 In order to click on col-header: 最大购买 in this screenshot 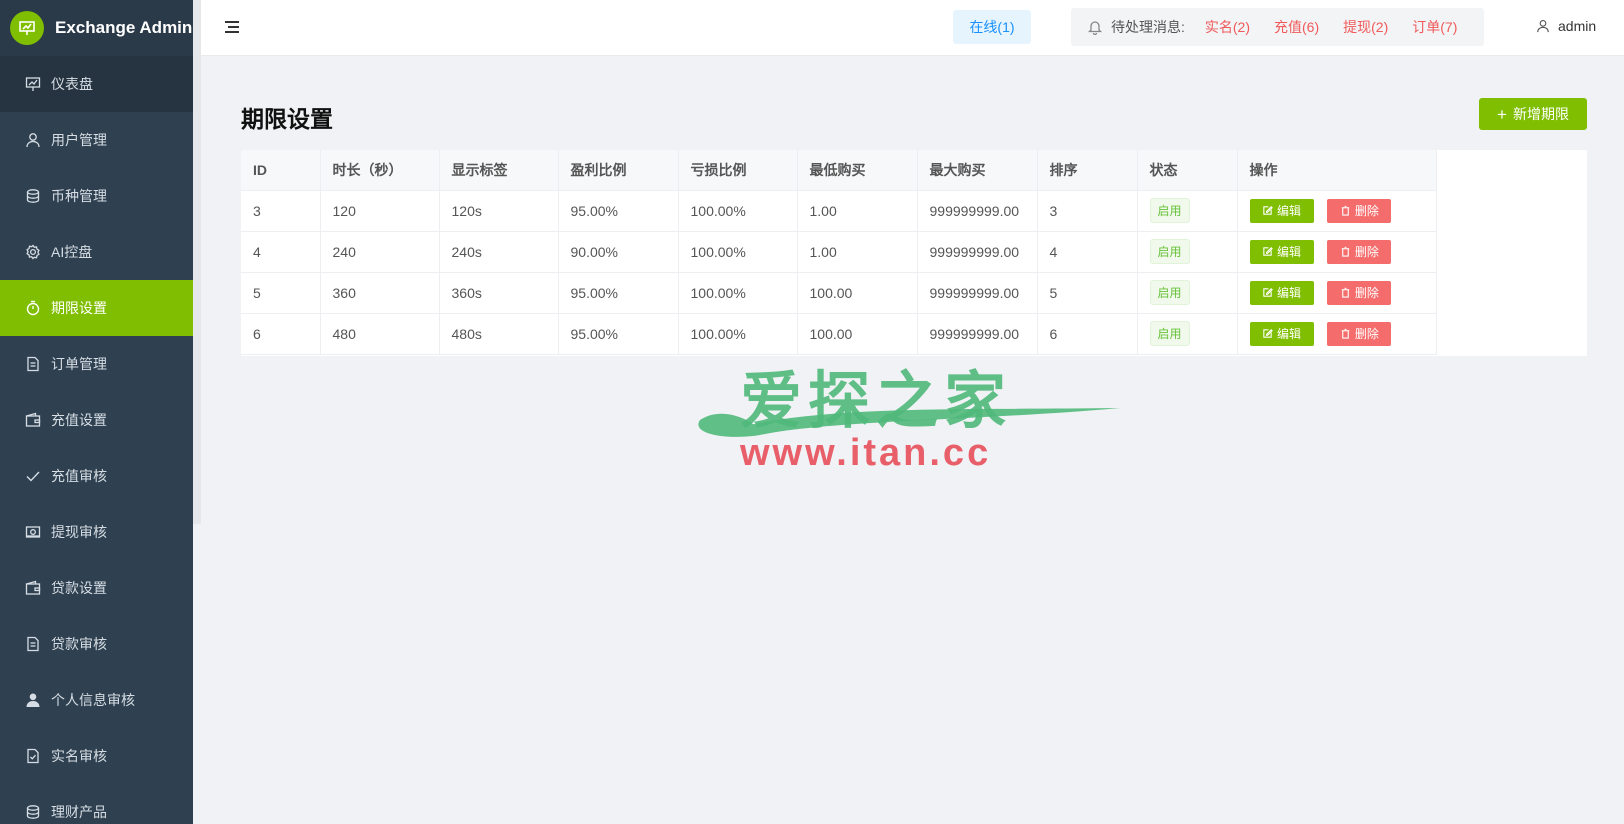, I will do `click(977, 170)`.